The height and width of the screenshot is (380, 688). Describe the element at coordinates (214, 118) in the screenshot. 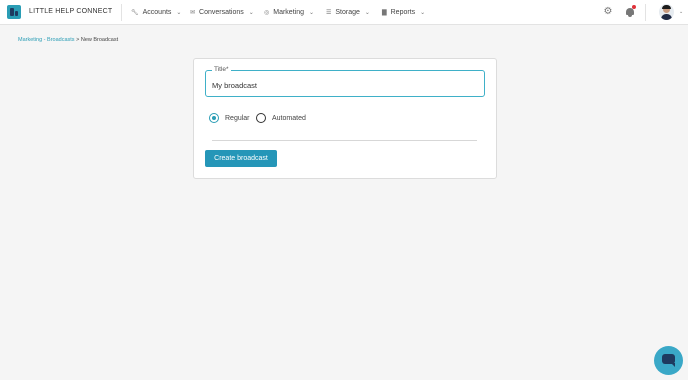

I see `radio-button-regular` at that location.